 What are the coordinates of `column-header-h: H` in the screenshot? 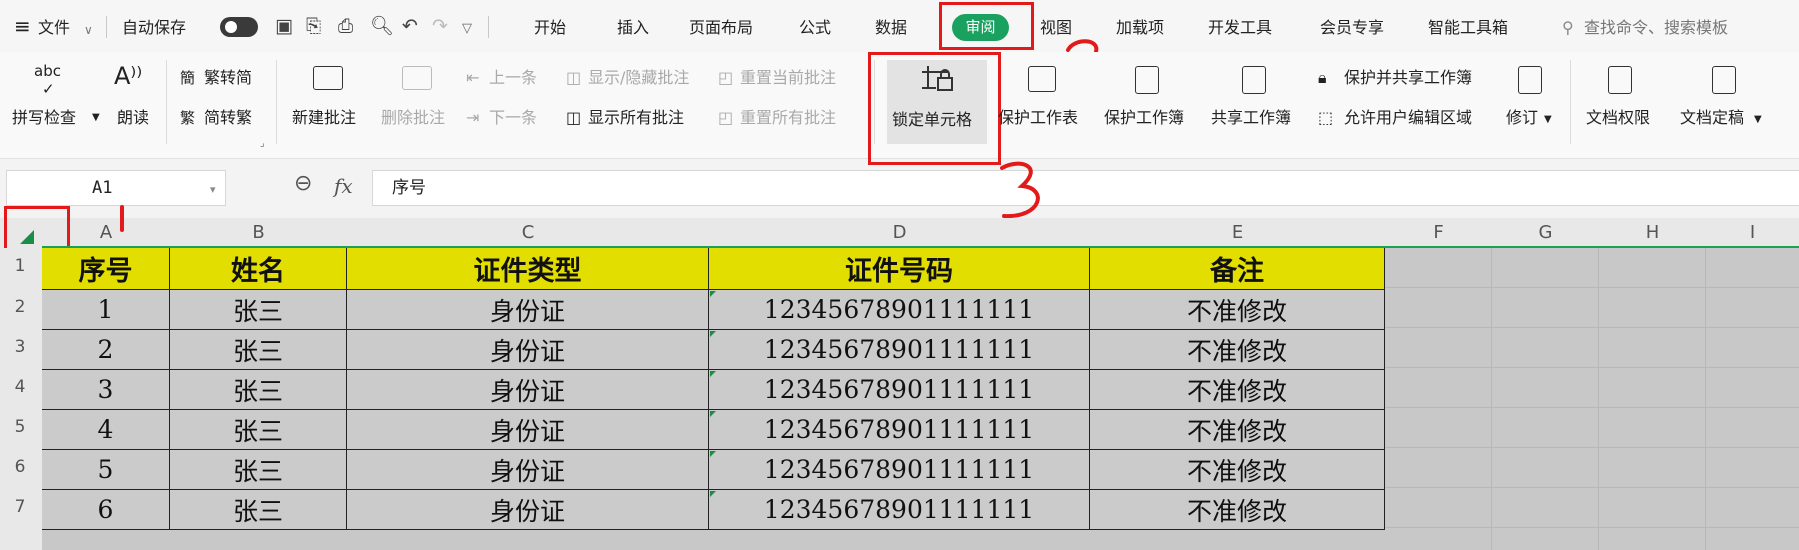 It's located at (1652, 233).